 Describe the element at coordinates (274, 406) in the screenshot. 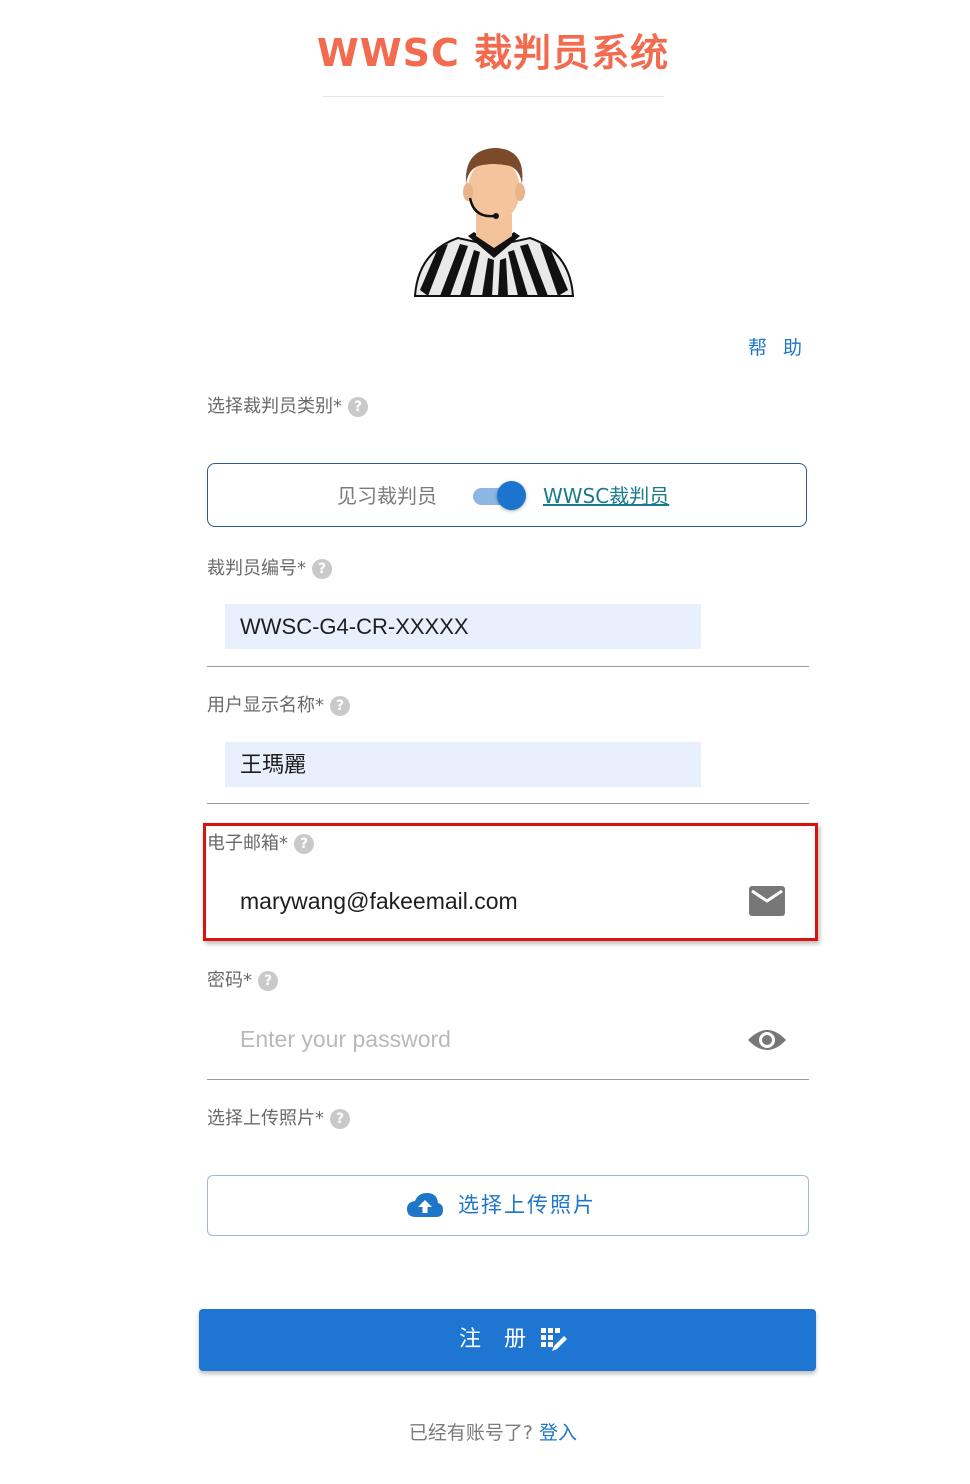

I see `referee-type-label-text: 选择裁判员类别*` at that location.